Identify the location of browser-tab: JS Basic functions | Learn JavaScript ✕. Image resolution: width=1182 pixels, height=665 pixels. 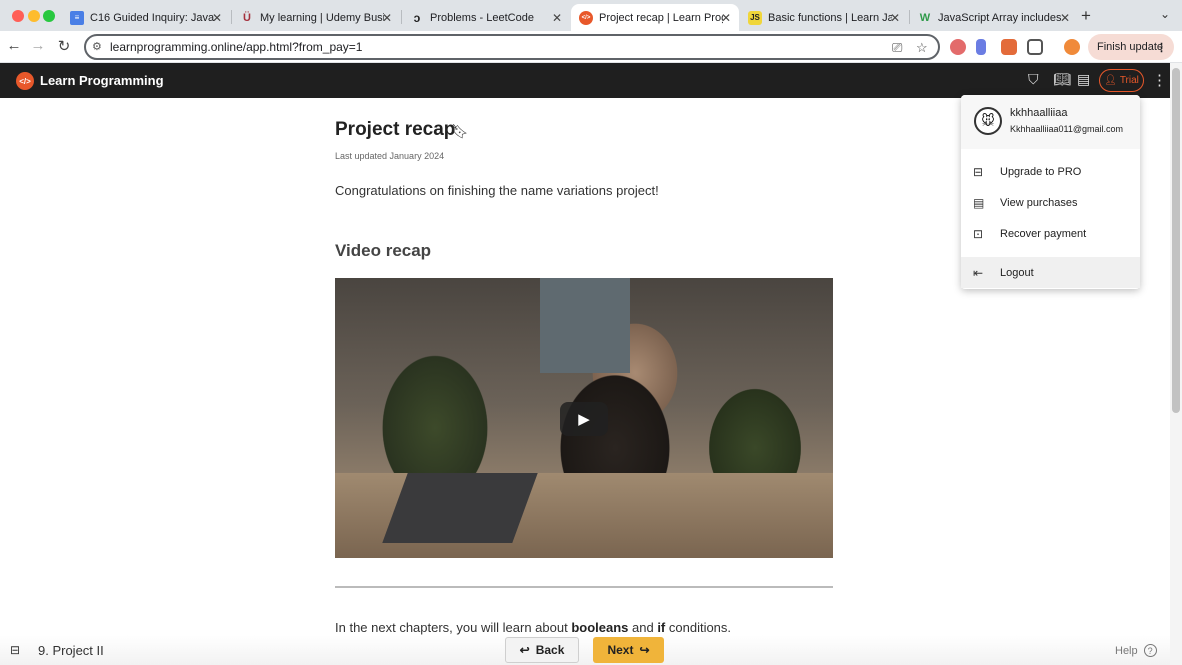
(824, 17).